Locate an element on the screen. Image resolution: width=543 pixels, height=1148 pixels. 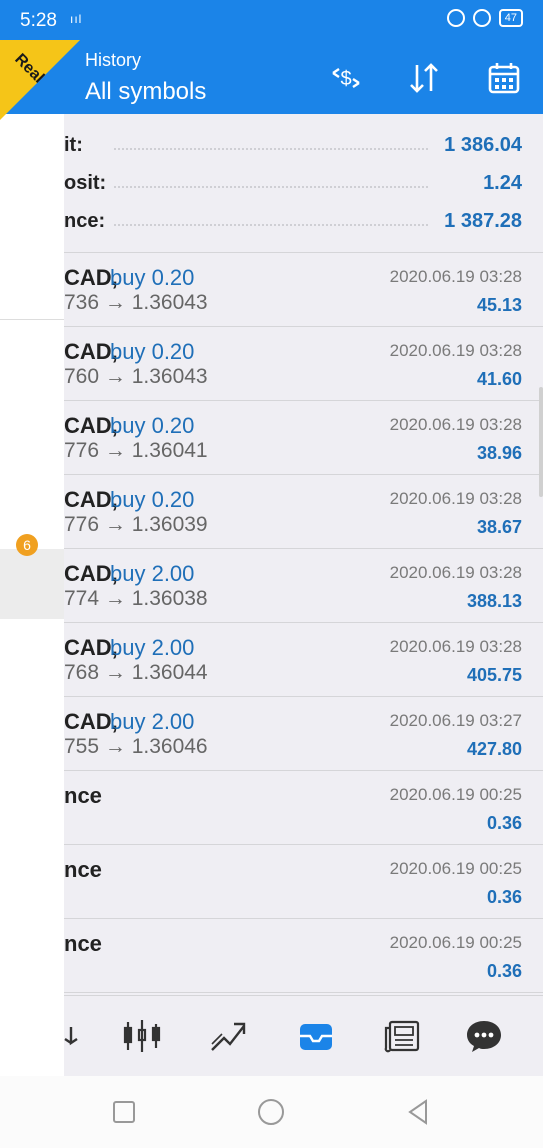
deal-prices: 755 → 1.36046 is located at coordinates (136, 746).